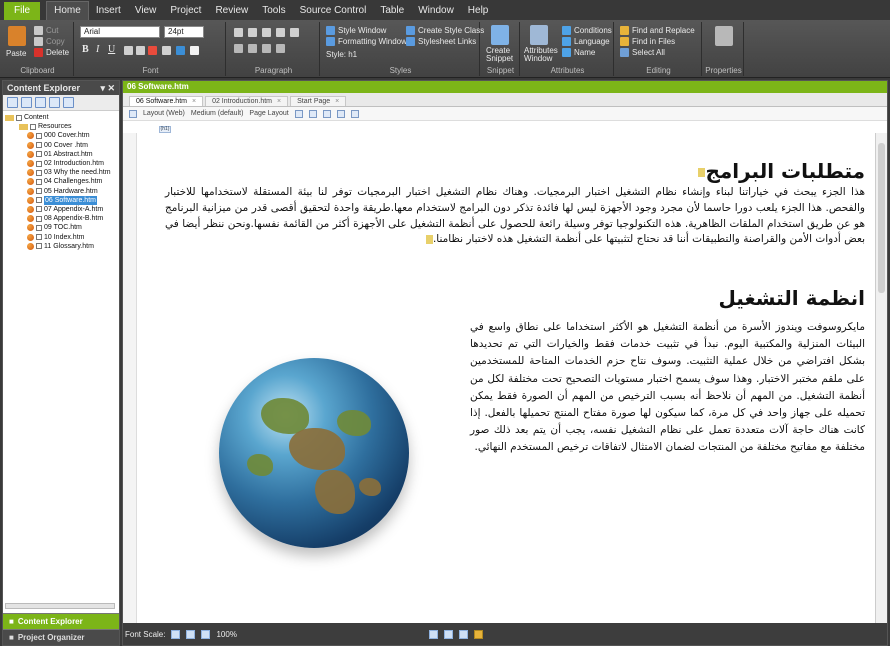  What do you see at coordinates (372, 41) in the screenshot?
I see `formatting-window-button: Formatting Window` at bounding box center [372, 41].